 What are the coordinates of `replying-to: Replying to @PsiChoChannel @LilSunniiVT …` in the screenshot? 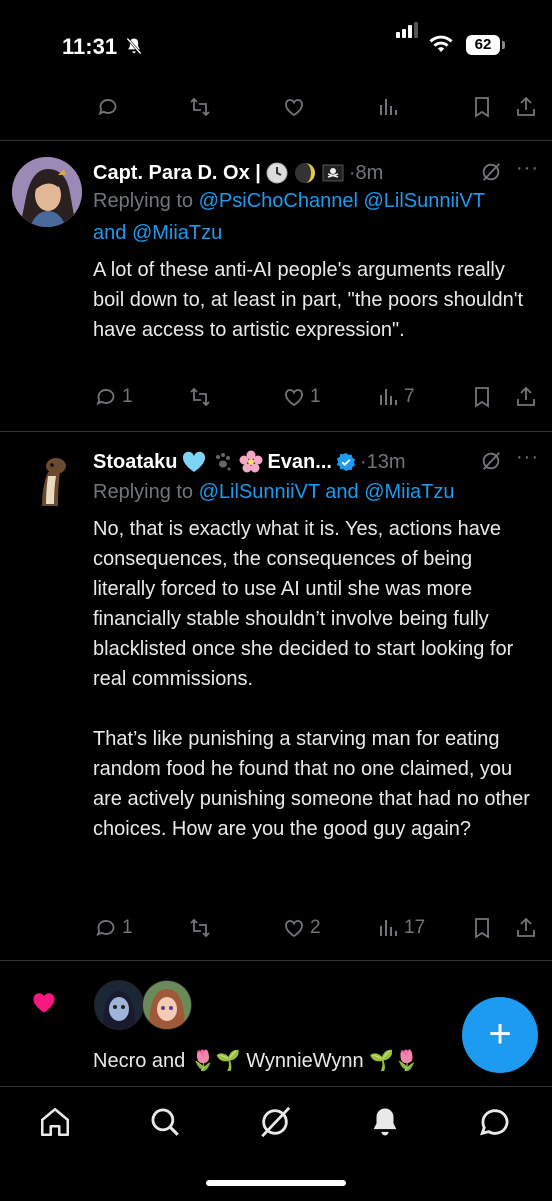 It's located at (289, 217).